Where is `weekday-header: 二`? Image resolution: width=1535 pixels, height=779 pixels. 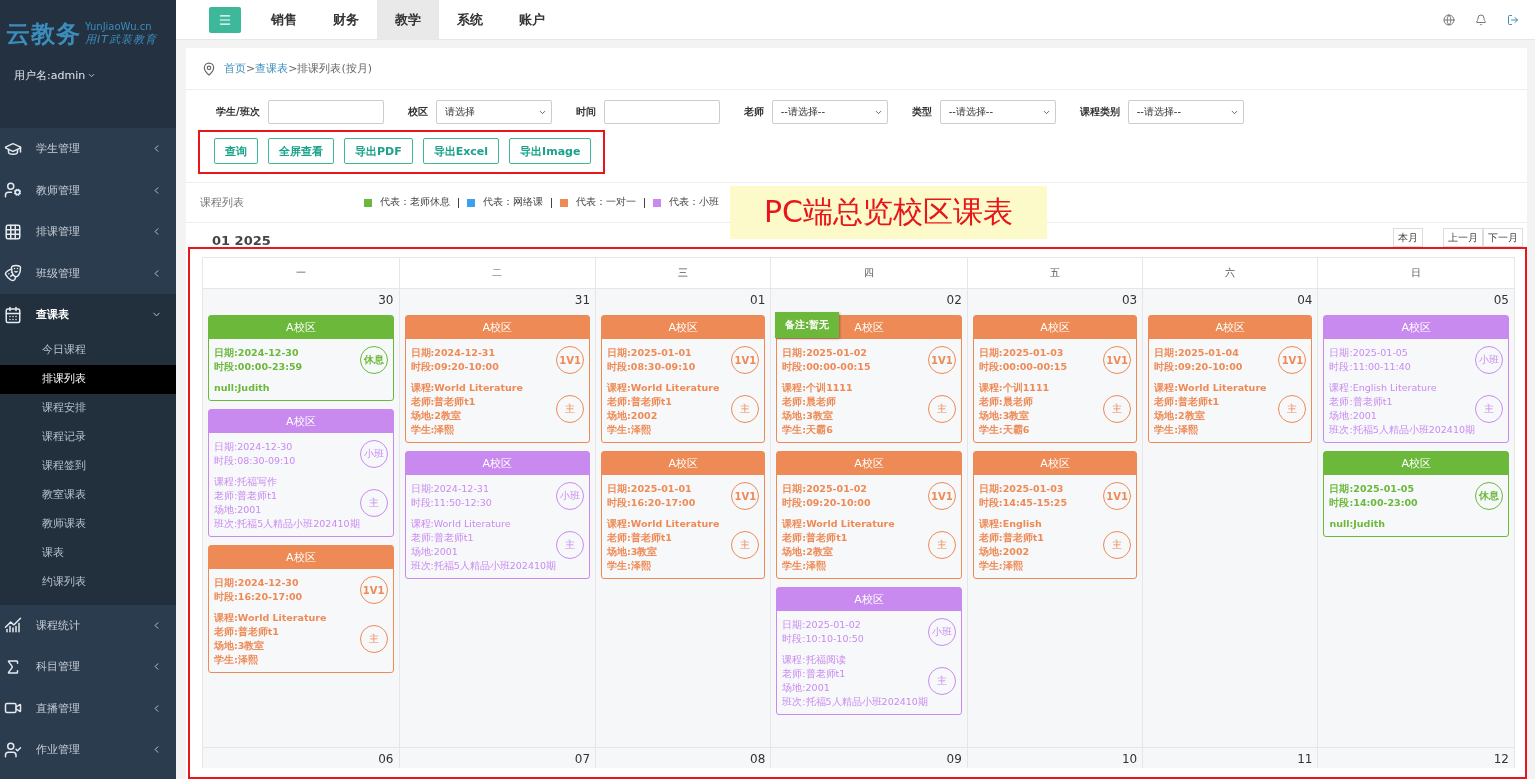 weekday-header: 二 is located at coordinates (498, 273).